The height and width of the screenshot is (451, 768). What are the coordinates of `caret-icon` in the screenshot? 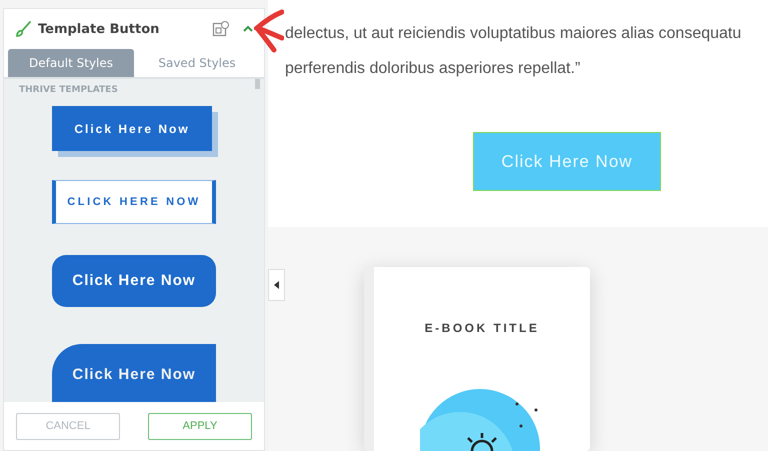 It's located at (277, 285).